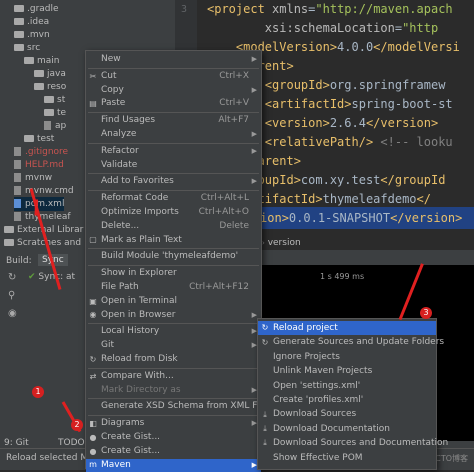  What do you see at coordinates (12, 277) in the screenshot?
I see `refresh-icon: ↻` at bounding box center [12, 277].